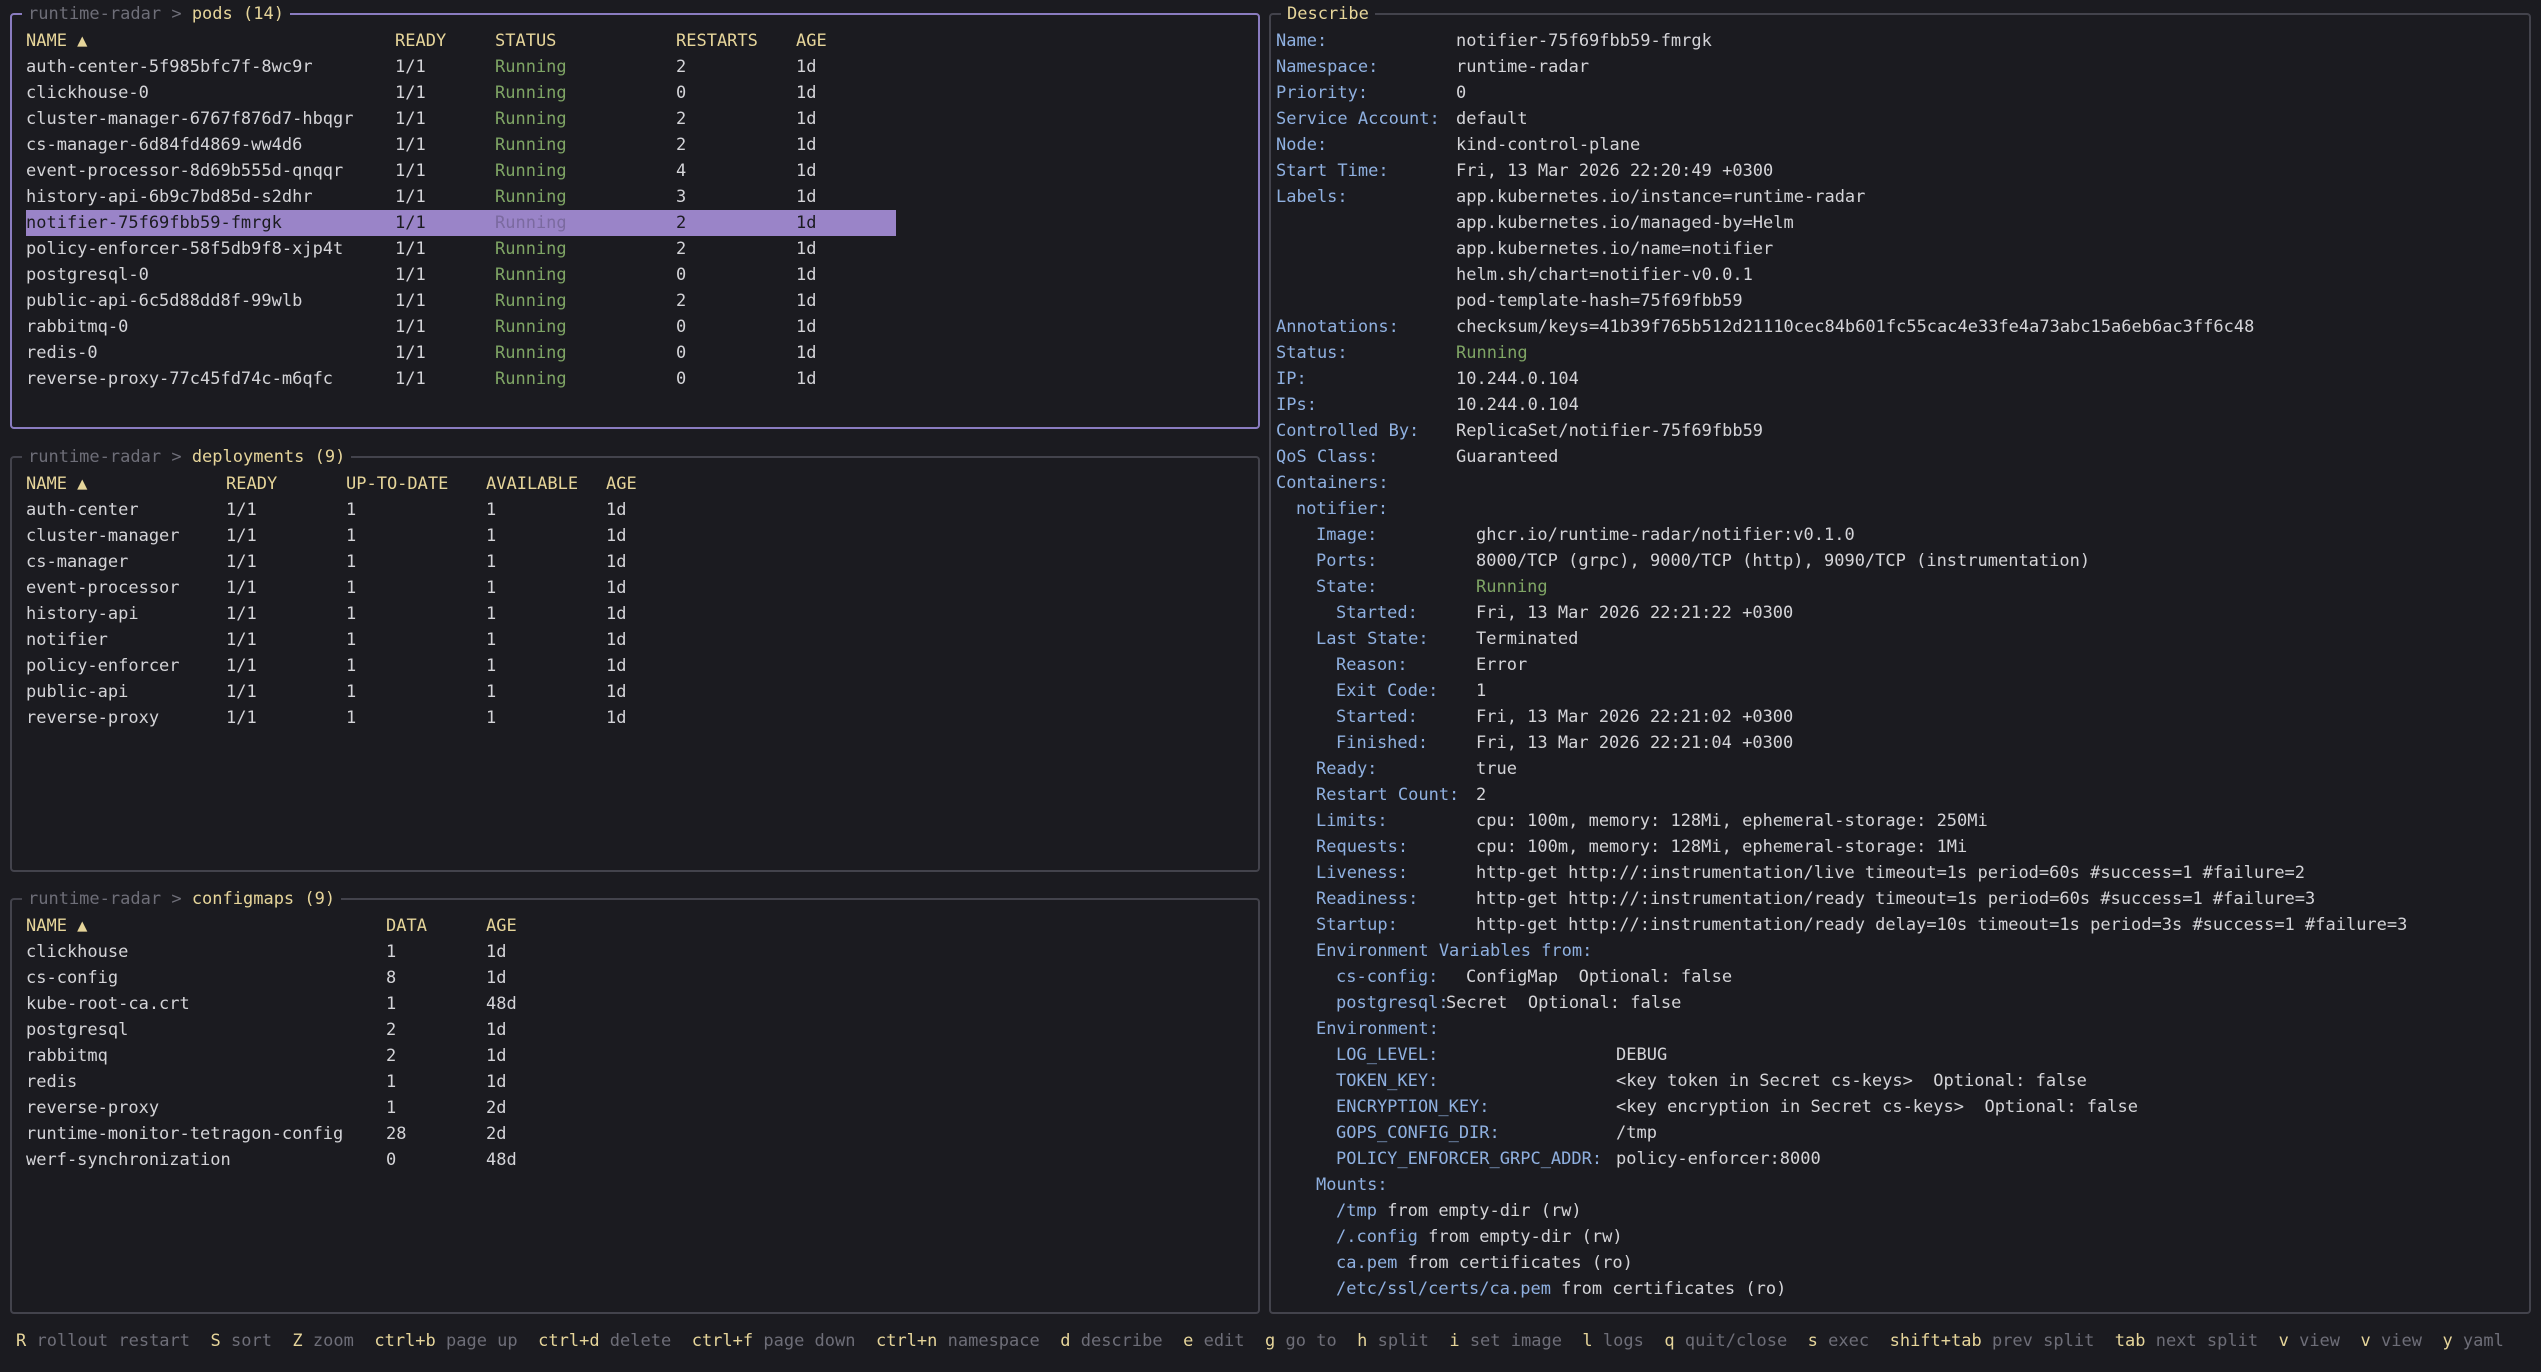  Describe the element at coordinates (968, 1341) in the screenshot. I see `keybinding-item: ctrl+n namespace` at that location.